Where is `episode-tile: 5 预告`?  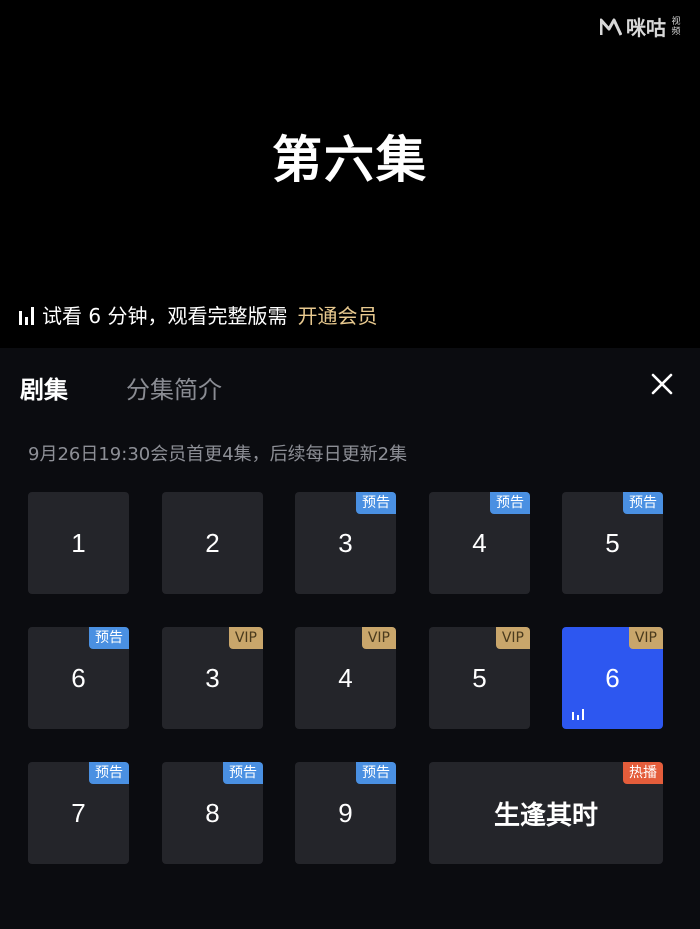 episode-tile: 5 预告 is located at coordinates (612, 543).